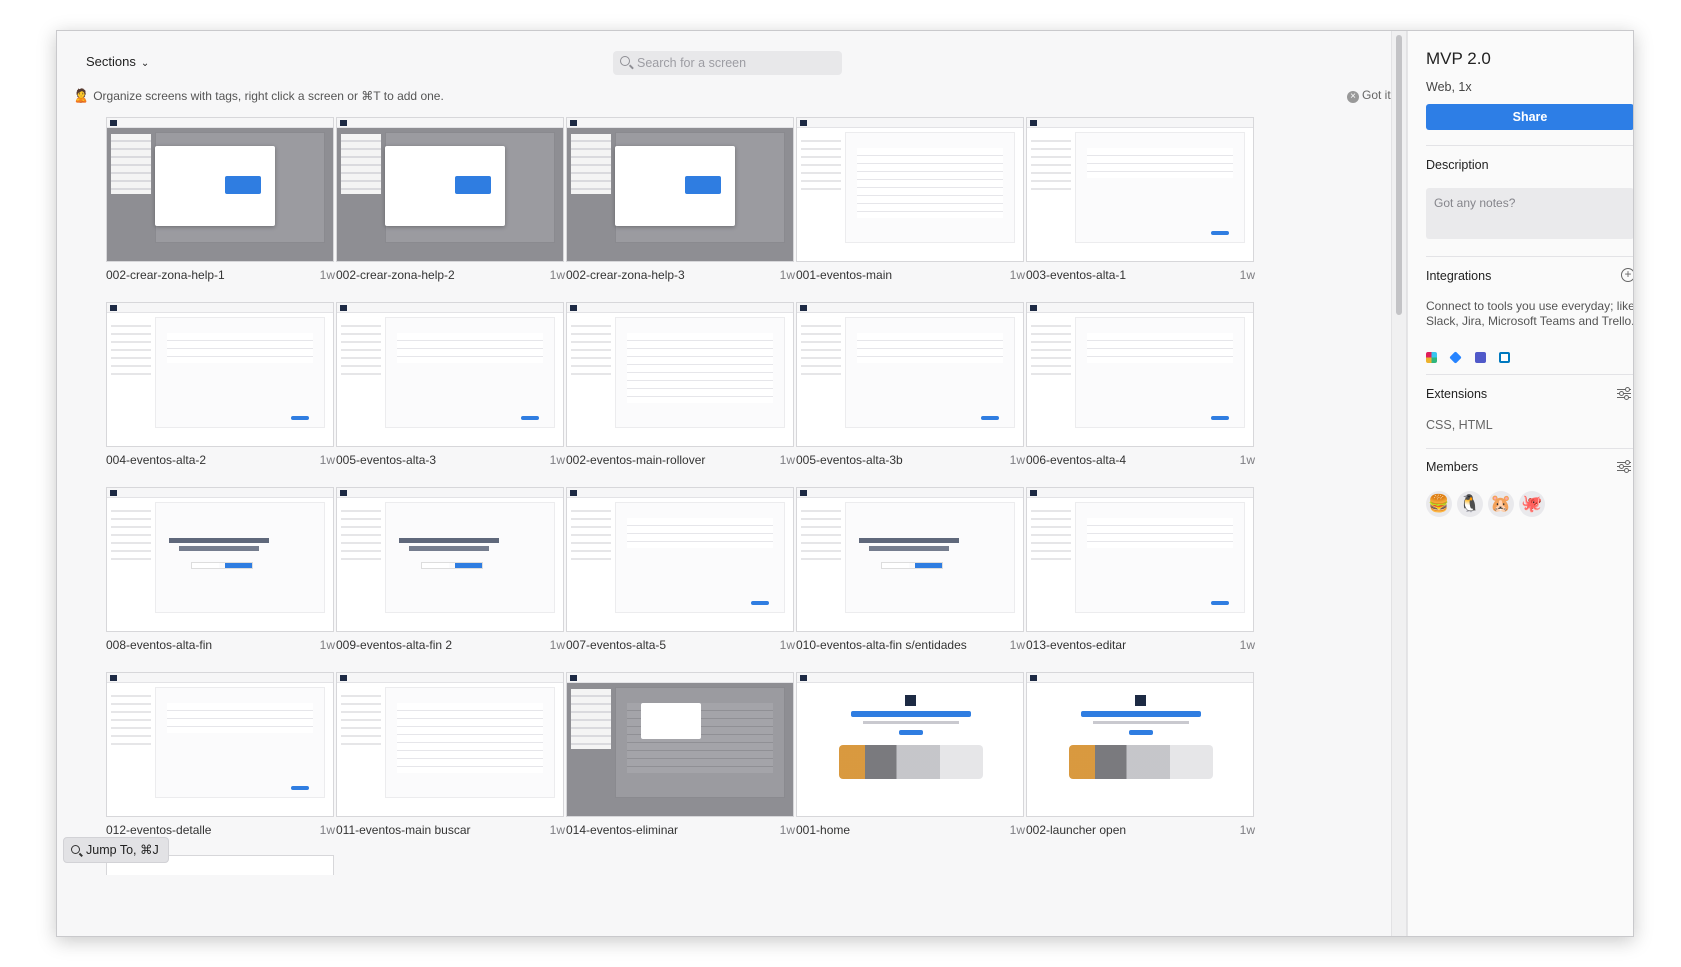 The image size is (1681, 967). Describe the element at coordinates (1399, 175) in the screenshot. I see `scrollbar-thumb` at that location.